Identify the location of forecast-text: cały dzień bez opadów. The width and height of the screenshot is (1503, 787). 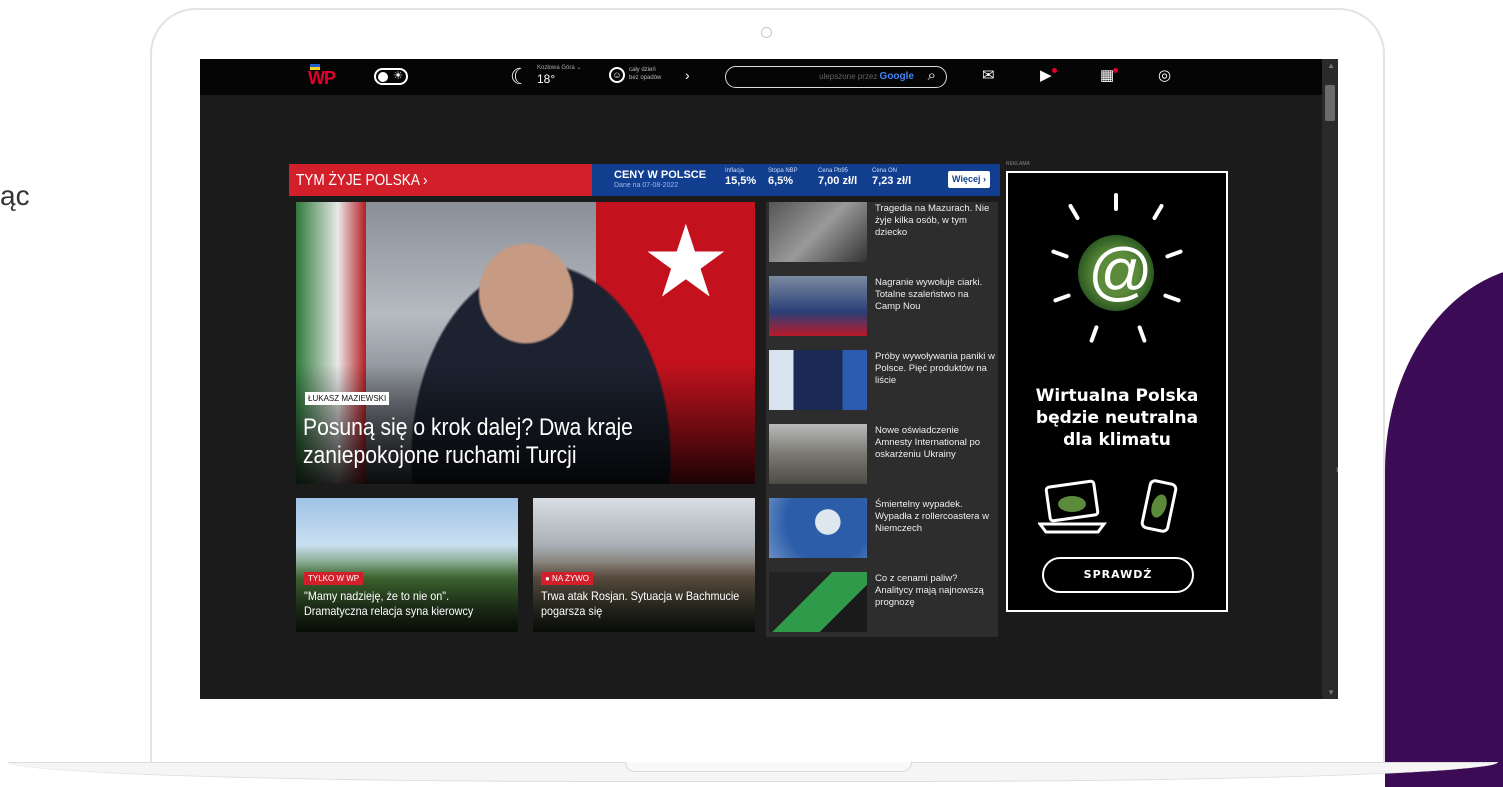
(645, 74).